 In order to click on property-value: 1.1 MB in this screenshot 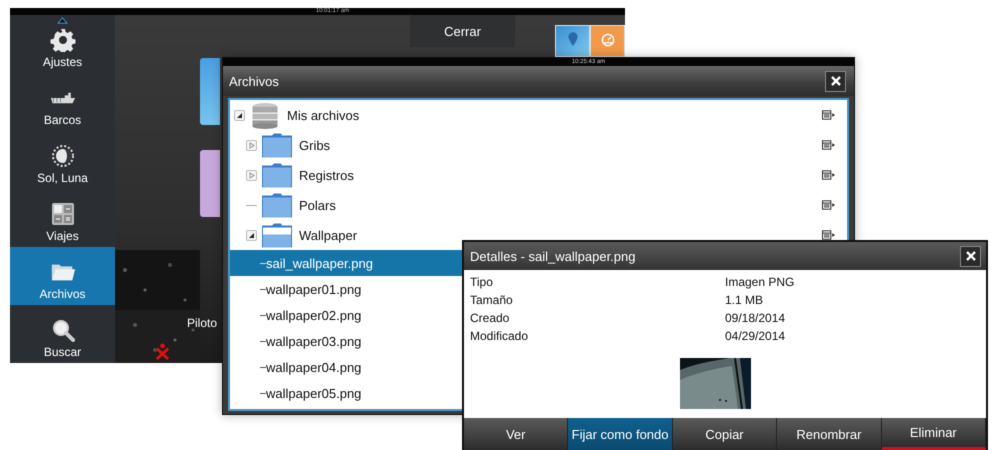, I will do `click(744, 300)`.